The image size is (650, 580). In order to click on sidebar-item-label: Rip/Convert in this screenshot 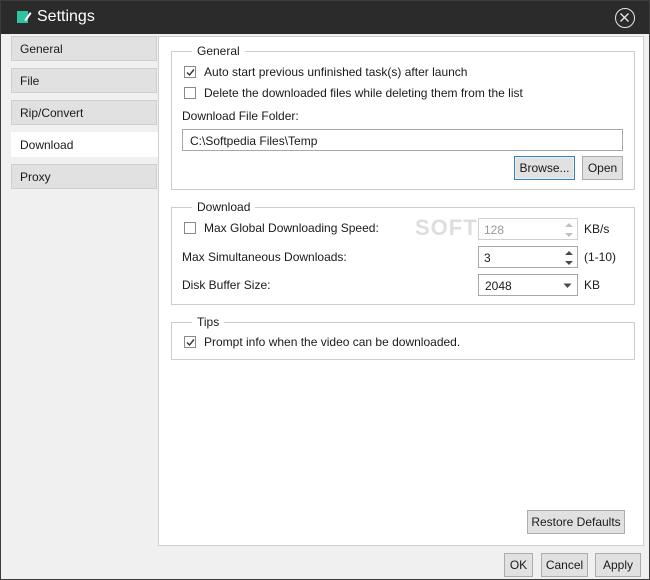, I will do `click(52, 113)`.